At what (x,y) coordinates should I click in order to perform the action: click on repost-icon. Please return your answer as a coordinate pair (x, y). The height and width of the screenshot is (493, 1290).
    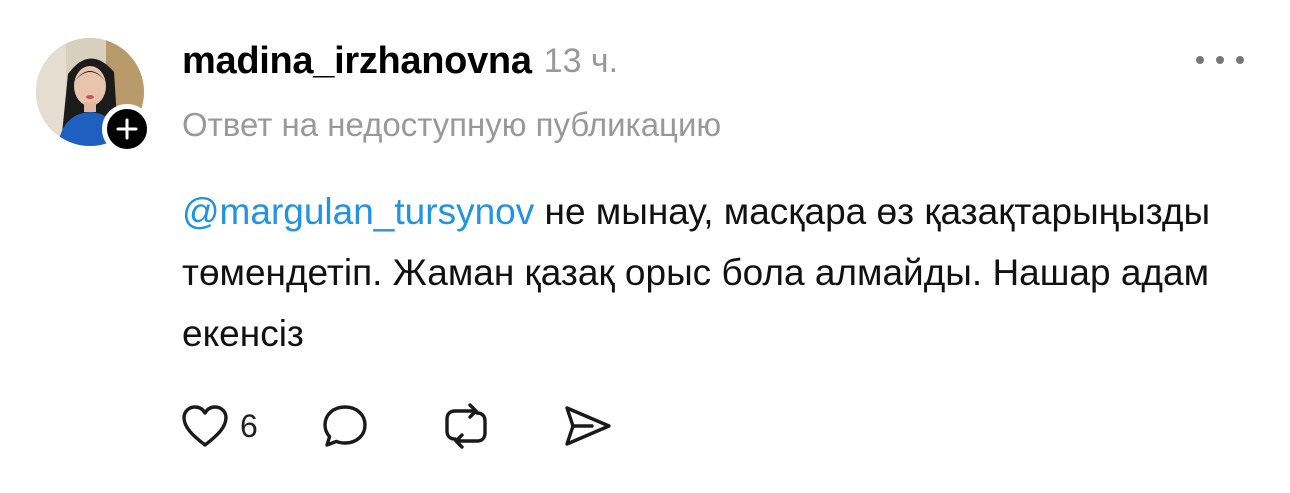
    Looking at the image, I should click on (466, 426).